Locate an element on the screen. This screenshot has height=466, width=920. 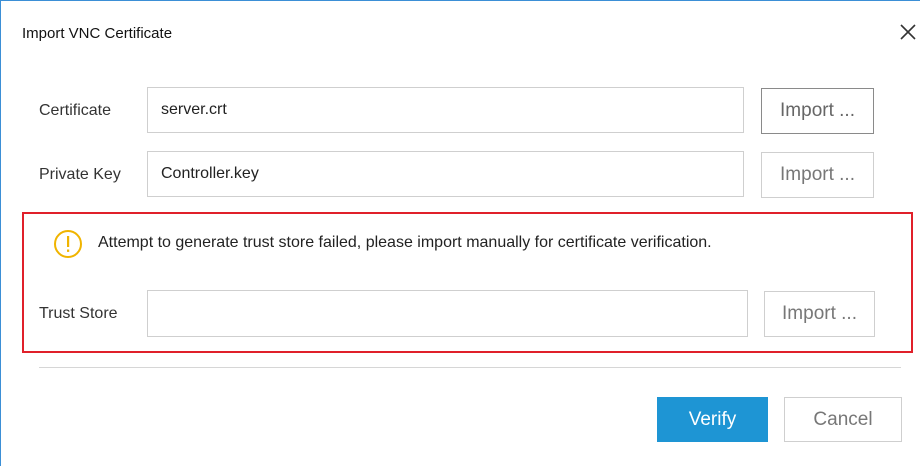
warning-icon is located at coordinates (68, 244).